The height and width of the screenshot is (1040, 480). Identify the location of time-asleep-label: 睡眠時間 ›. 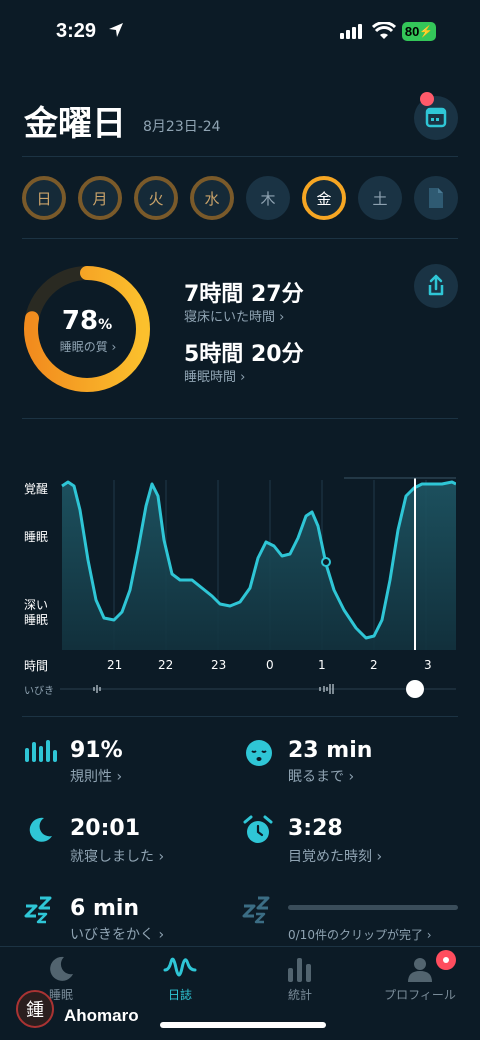
(214, 375).